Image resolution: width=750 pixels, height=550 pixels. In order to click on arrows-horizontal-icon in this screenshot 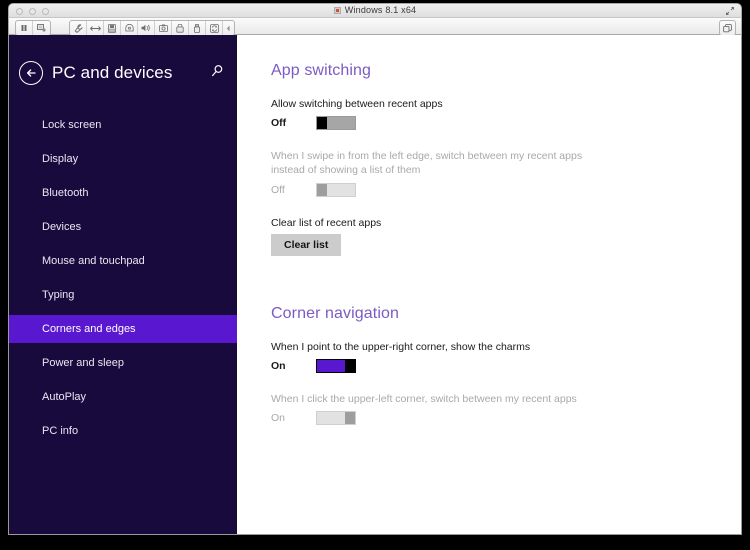, I will do `click(95, 28)`.